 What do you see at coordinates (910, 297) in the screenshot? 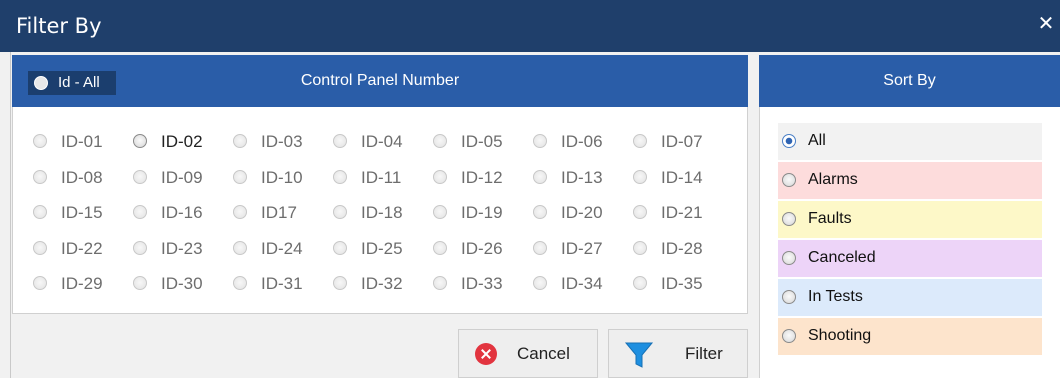
I see `sort-option-in-tests: In Tests` at bounding box center [910, 297].